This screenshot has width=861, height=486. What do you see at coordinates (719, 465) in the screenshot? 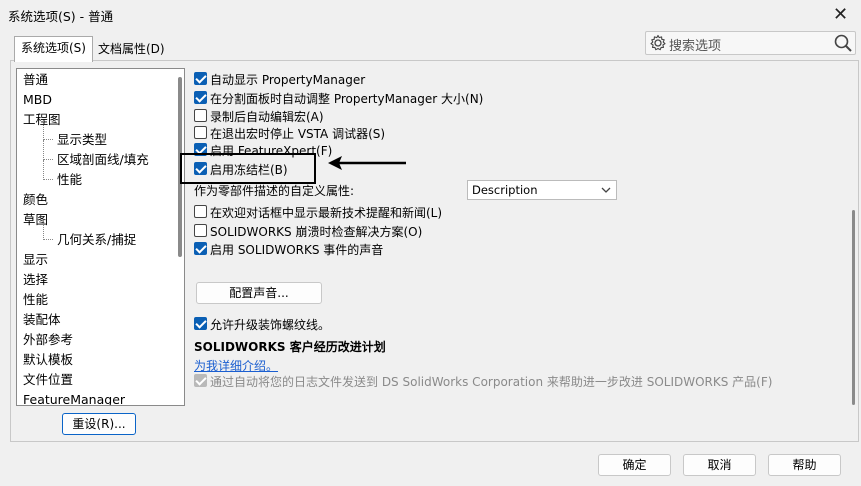
I see `cancel-button: 取消` at bounding box center [719, 465].